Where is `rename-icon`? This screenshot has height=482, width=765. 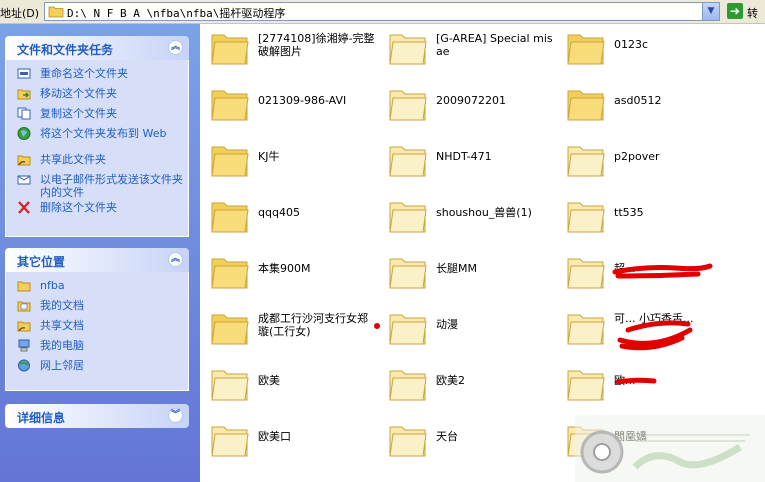
rename-icon is located at coordinates (24, 73).